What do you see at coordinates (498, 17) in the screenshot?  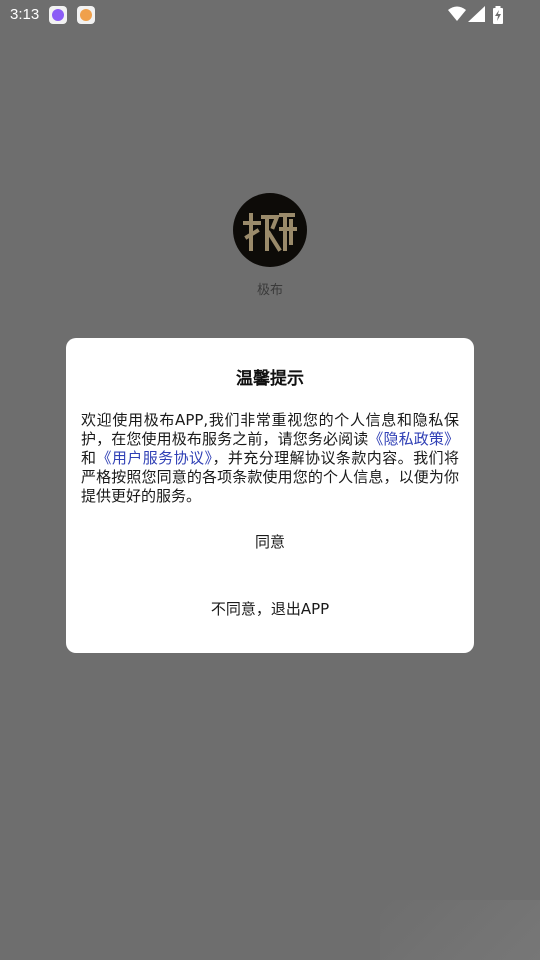 I see `battery-charging-icon` at bounding box center [498, 17].